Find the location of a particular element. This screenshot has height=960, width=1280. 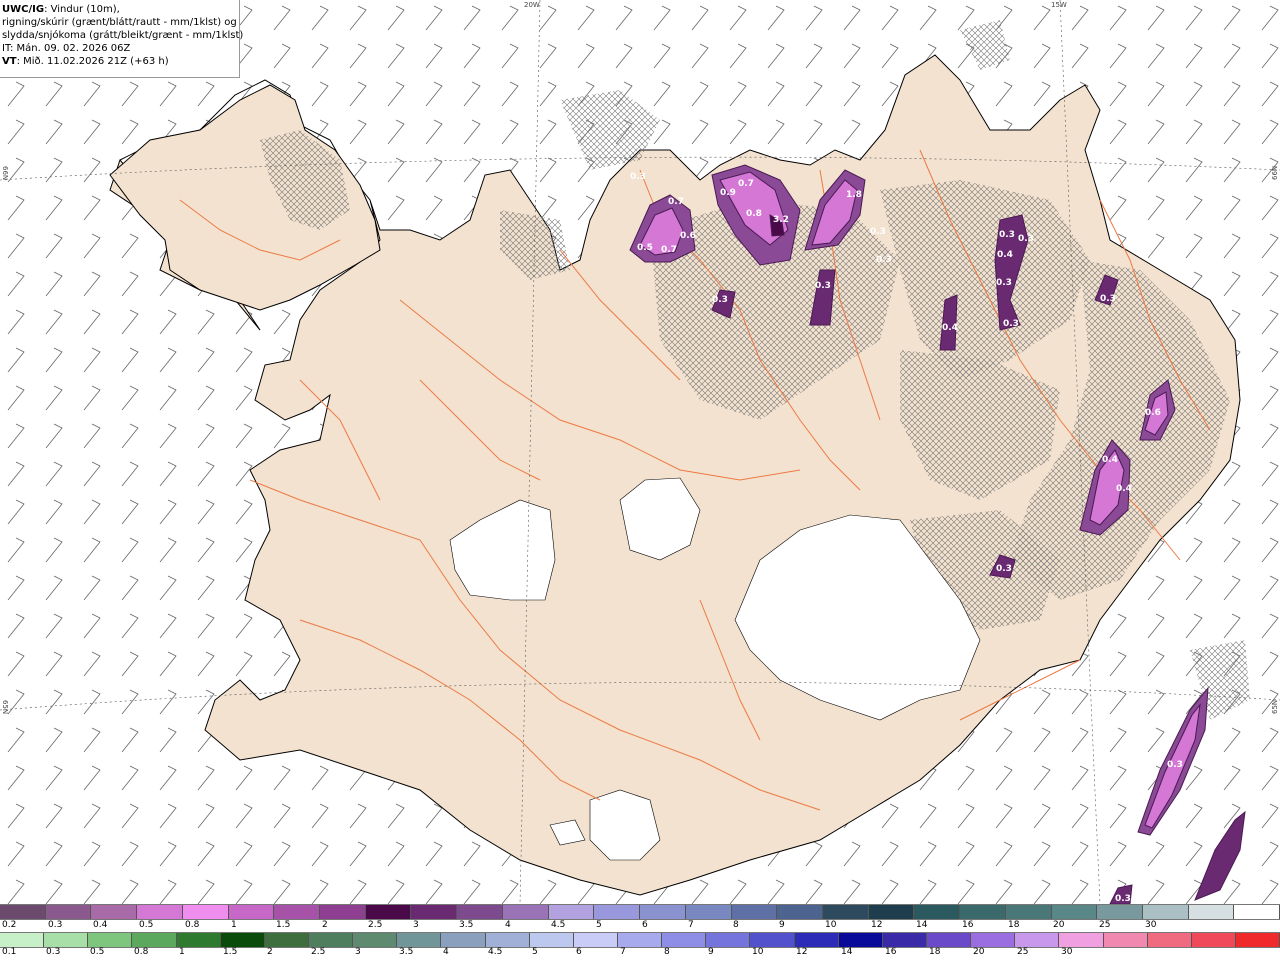

grid-label-66n-right: 66N is located at coordinates (1275, 172).